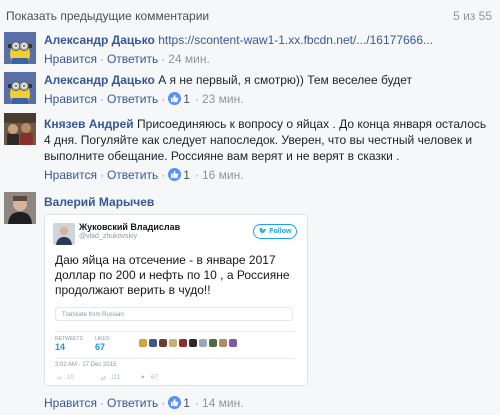 This screenshot has width=500, height=415. What do you see at coordinates (104, 379) in the screenshot?
I see `retweet-icon: ⇄` at bounding box center [104, 379].